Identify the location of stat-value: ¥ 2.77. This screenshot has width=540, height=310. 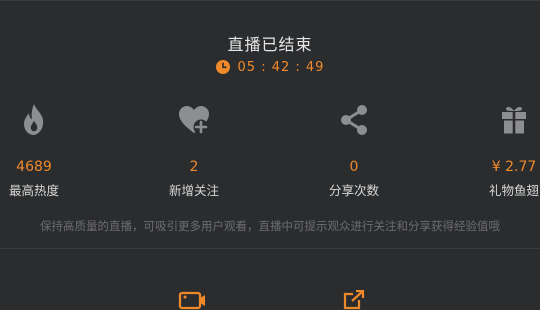
(514, 167).